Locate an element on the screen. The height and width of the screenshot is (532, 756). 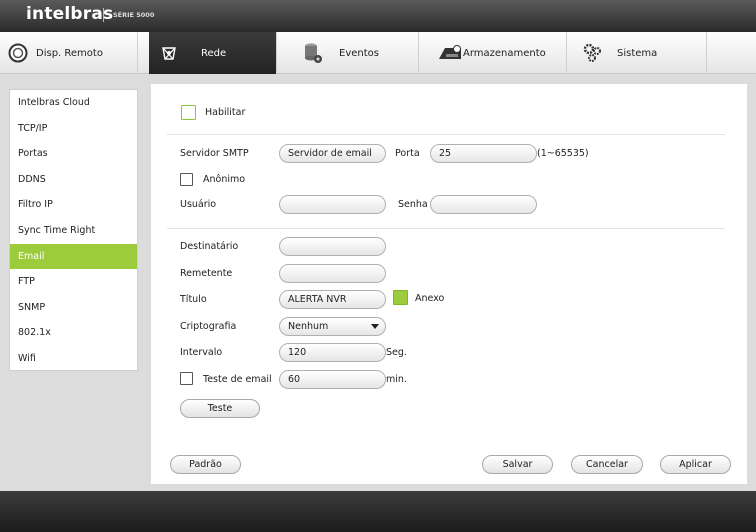
sidebar-item-snmp: SNMP is located at coordinates (73, 308).